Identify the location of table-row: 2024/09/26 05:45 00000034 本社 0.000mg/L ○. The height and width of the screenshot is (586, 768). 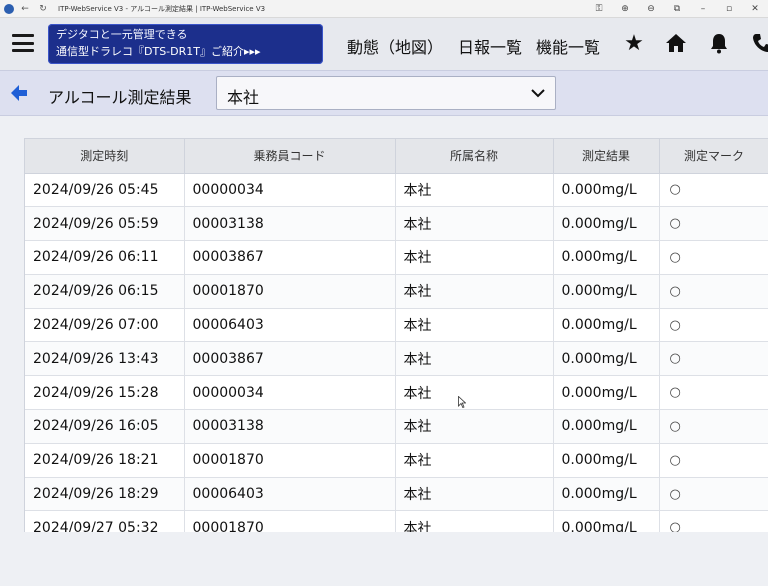
(396, 190).